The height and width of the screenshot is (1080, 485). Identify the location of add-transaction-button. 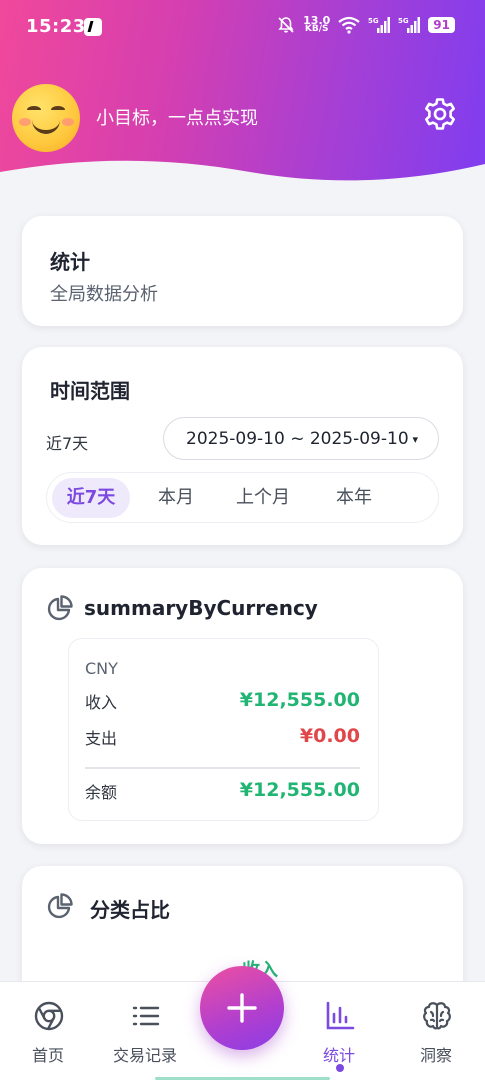
(242, 1008).